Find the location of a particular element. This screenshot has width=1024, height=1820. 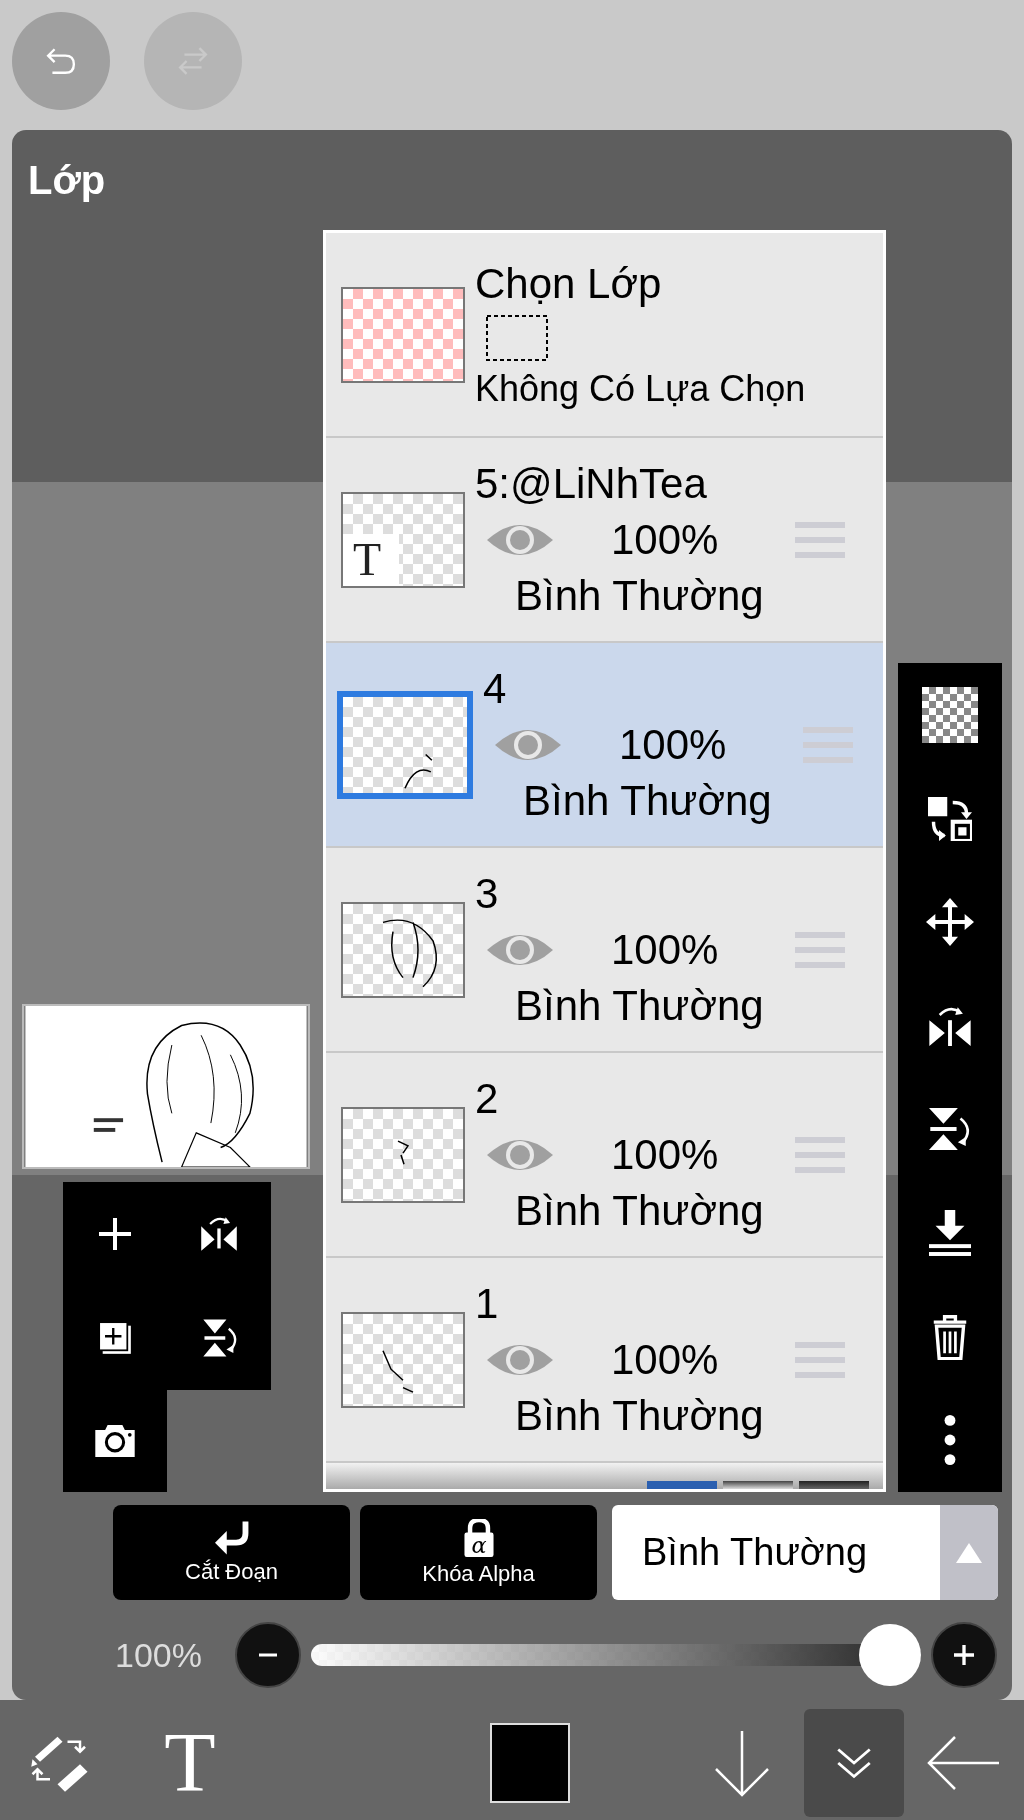

layer-name: 5:@LiNhTea is located at coordinates (591, 483).